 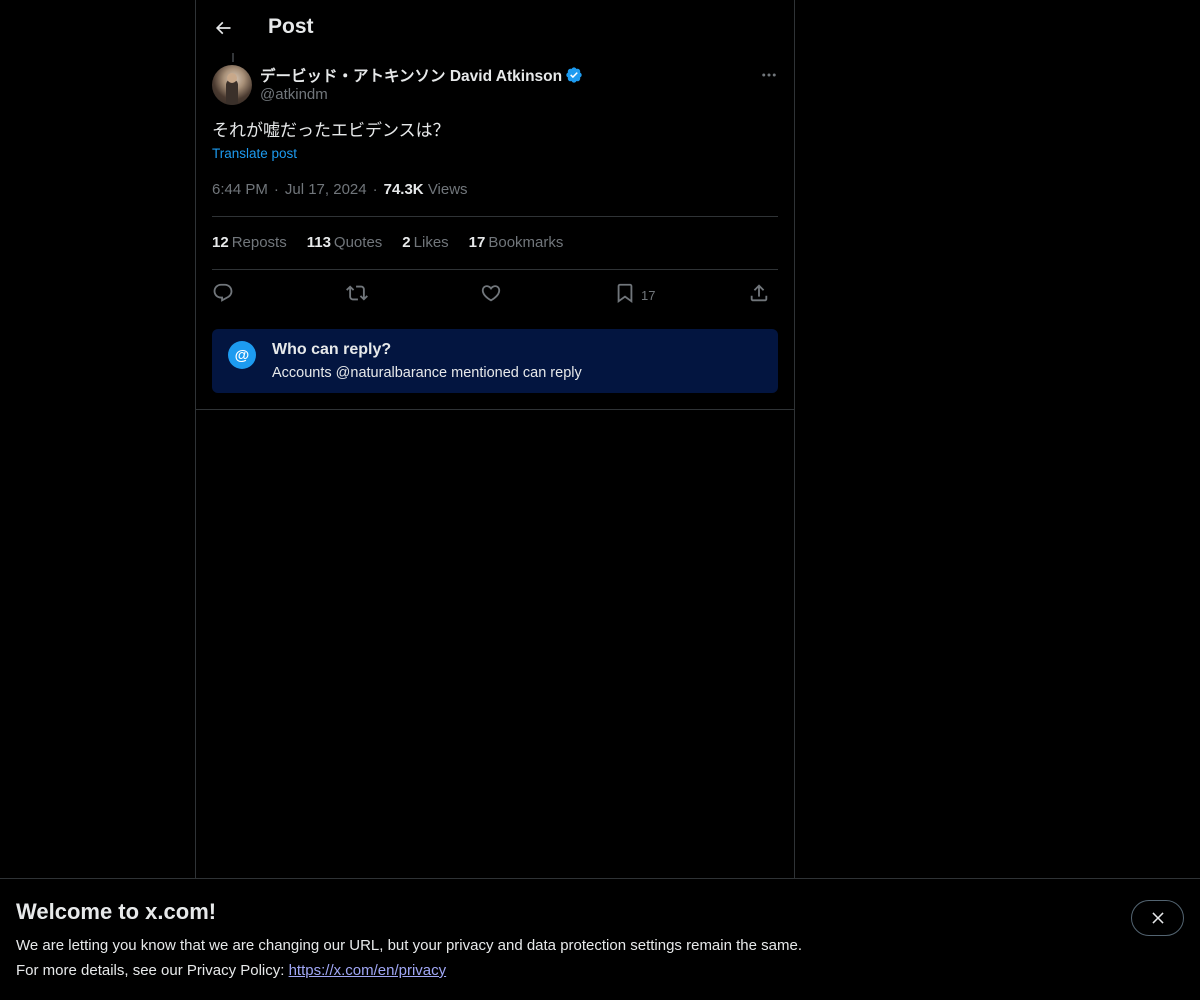 I want to click on repost-button, so click(x=357, y=293).